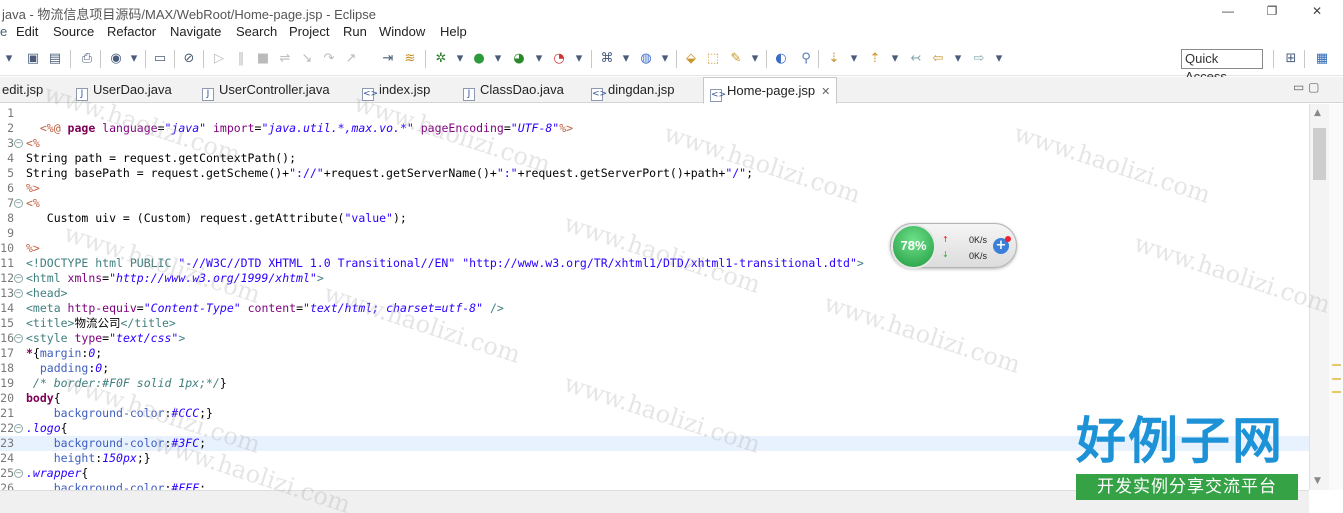  I want to click on scrollbar-thumb, so click(1319, 154).